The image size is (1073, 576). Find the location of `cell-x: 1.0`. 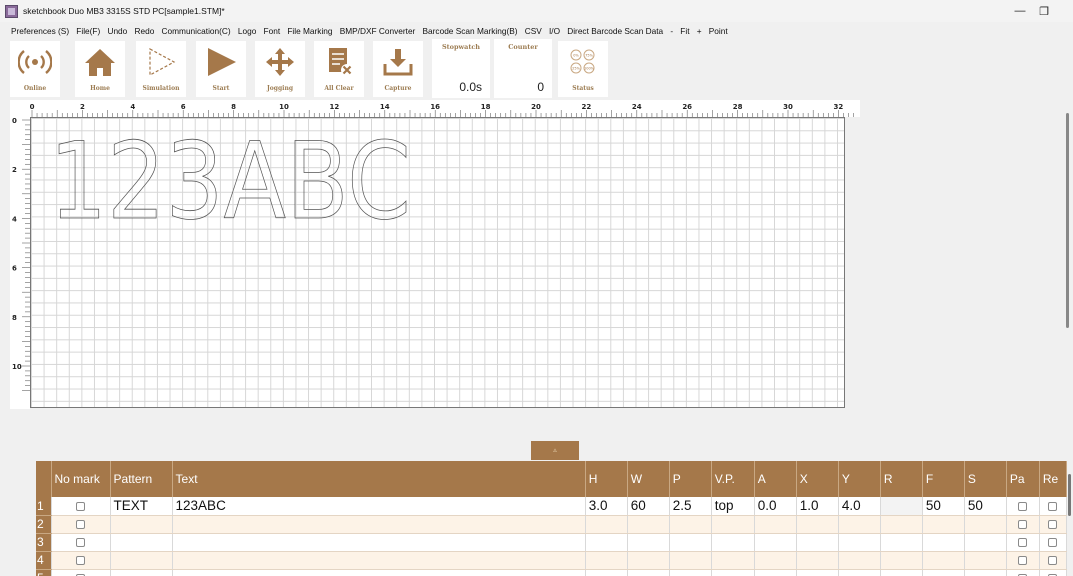

cell-x: 1.0 is located at coordinates (817, 506).